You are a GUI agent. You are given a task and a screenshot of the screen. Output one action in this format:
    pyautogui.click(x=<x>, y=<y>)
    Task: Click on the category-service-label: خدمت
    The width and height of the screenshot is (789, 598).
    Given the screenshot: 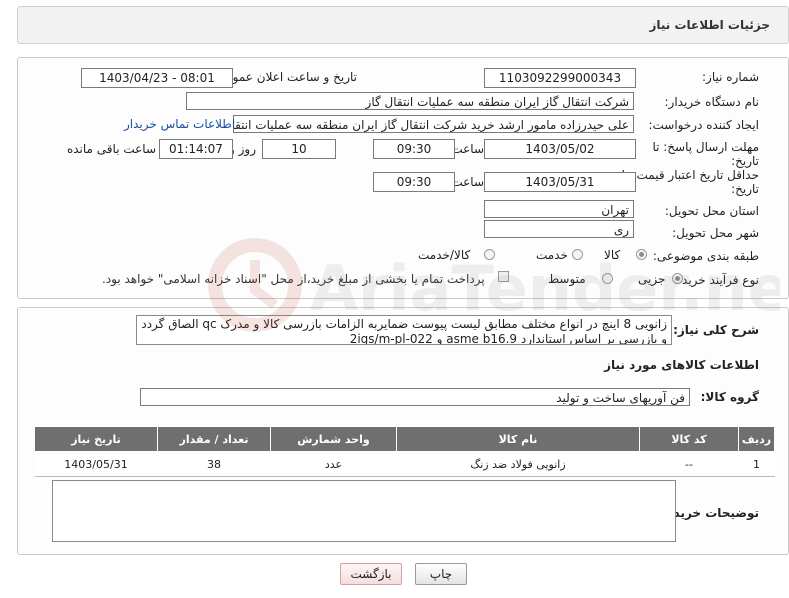 What is the action you would take?
    pyautogui.click(x=552, y=255)
    